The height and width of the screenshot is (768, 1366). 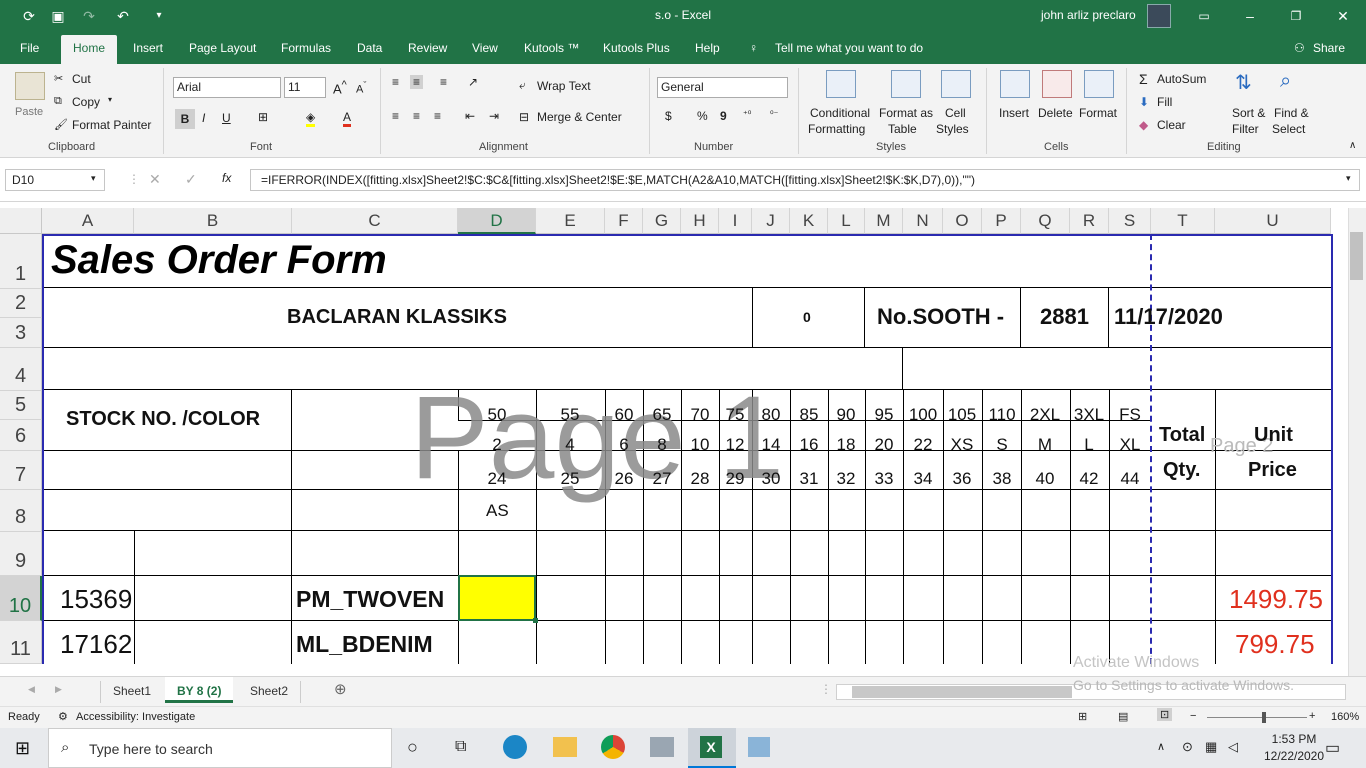 What do you see at coordinates (55, 180) in the screenshot?
I see `name-box: D10` at bounding box center [55, 180].